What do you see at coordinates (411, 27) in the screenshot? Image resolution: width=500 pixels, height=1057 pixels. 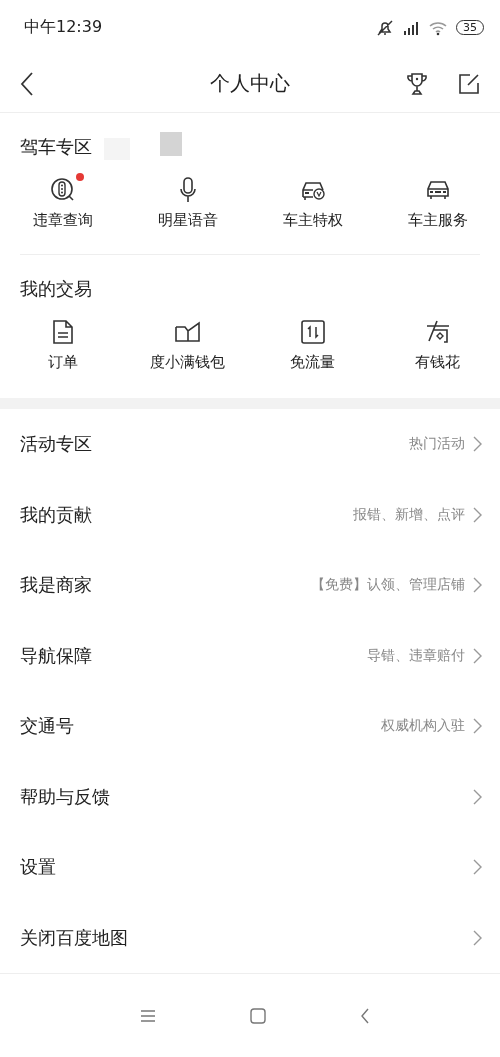 I see `signal-icon` at bounding box center [411, 27].